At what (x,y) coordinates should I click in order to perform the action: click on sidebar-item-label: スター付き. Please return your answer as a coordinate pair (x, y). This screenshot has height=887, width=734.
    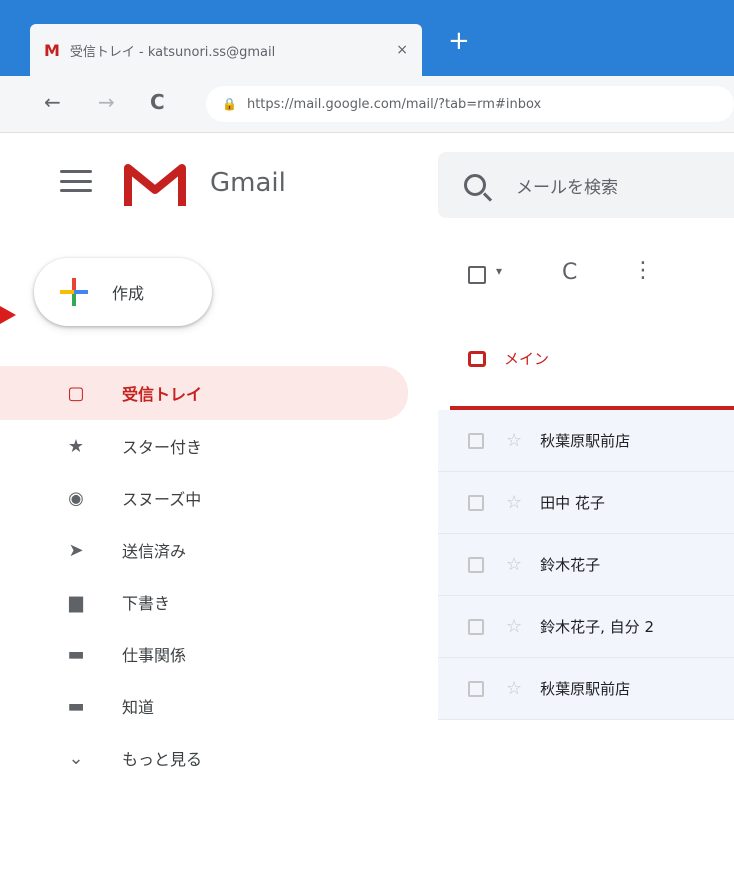
    Looking at the image, I should click on (162, 447).